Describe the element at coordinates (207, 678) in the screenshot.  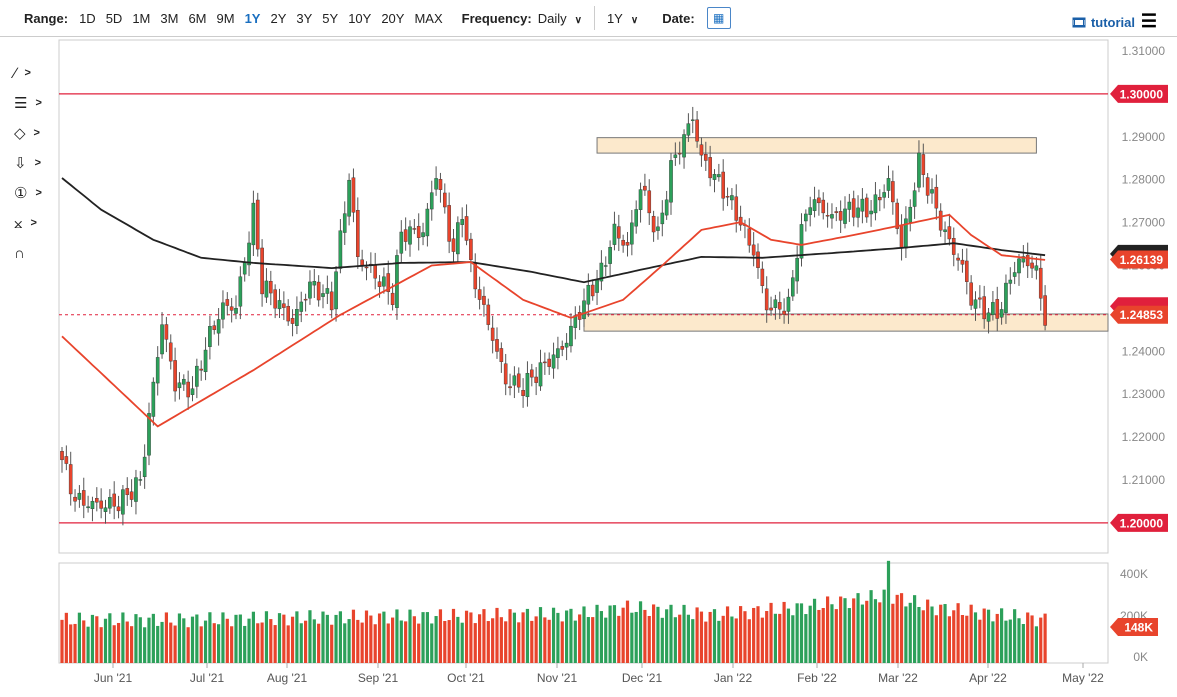
I see `x-tick-label: Jul '21` at that location.